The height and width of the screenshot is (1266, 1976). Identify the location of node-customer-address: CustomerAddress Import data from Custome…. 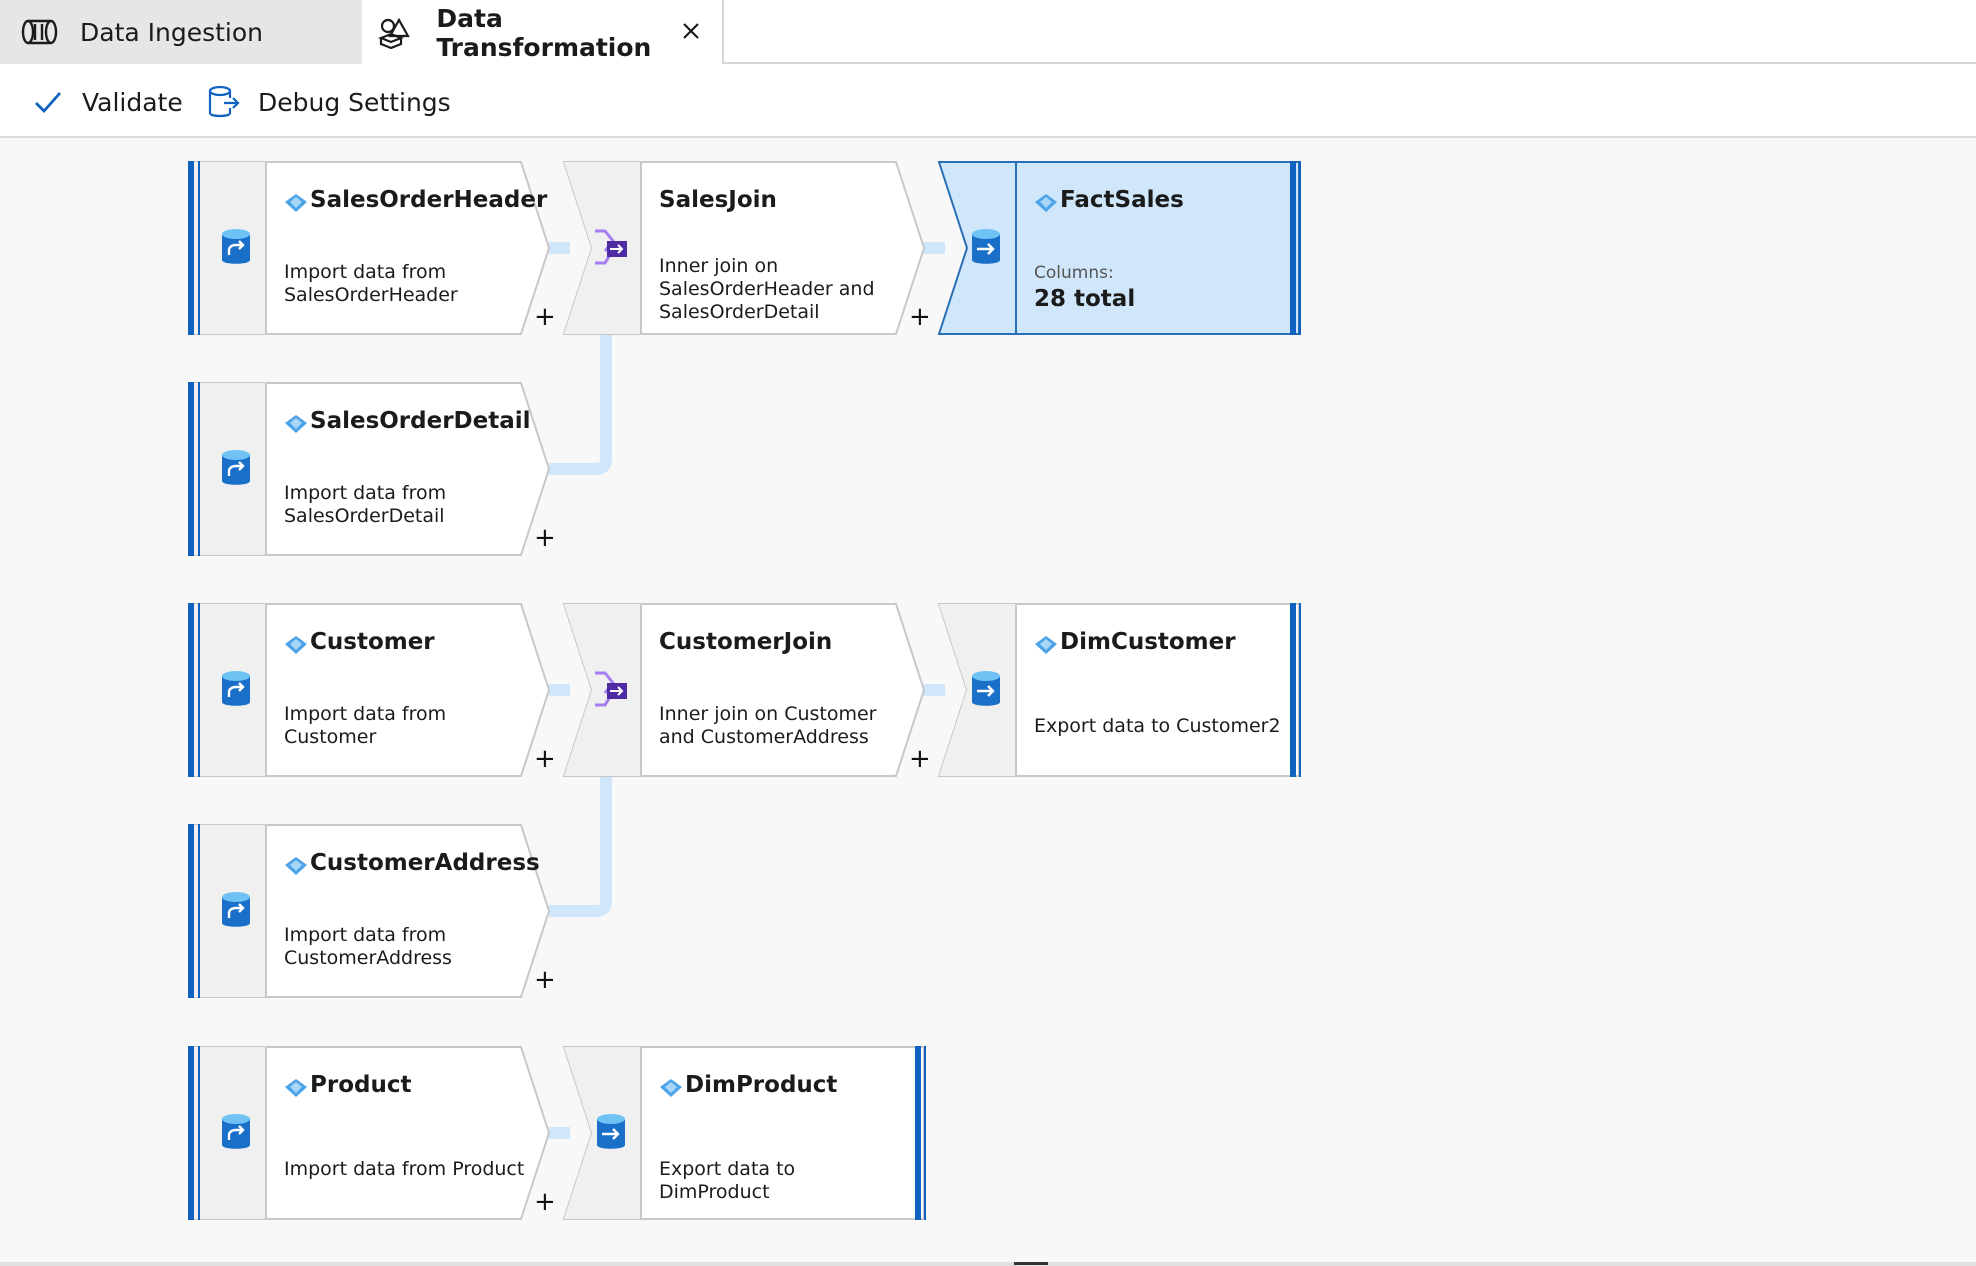
(372, 911).